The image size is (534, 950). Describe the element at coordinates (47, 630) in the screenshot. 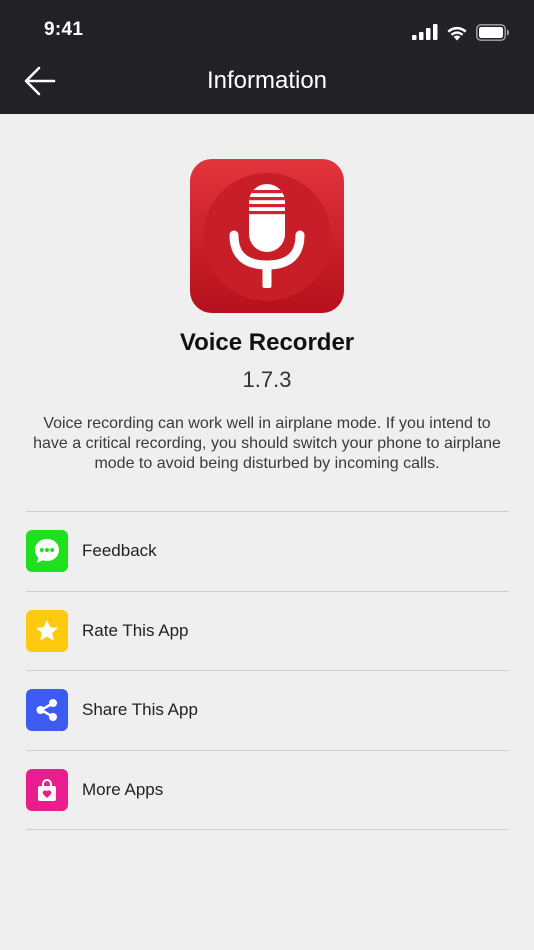

I see `star-icon` at that location.